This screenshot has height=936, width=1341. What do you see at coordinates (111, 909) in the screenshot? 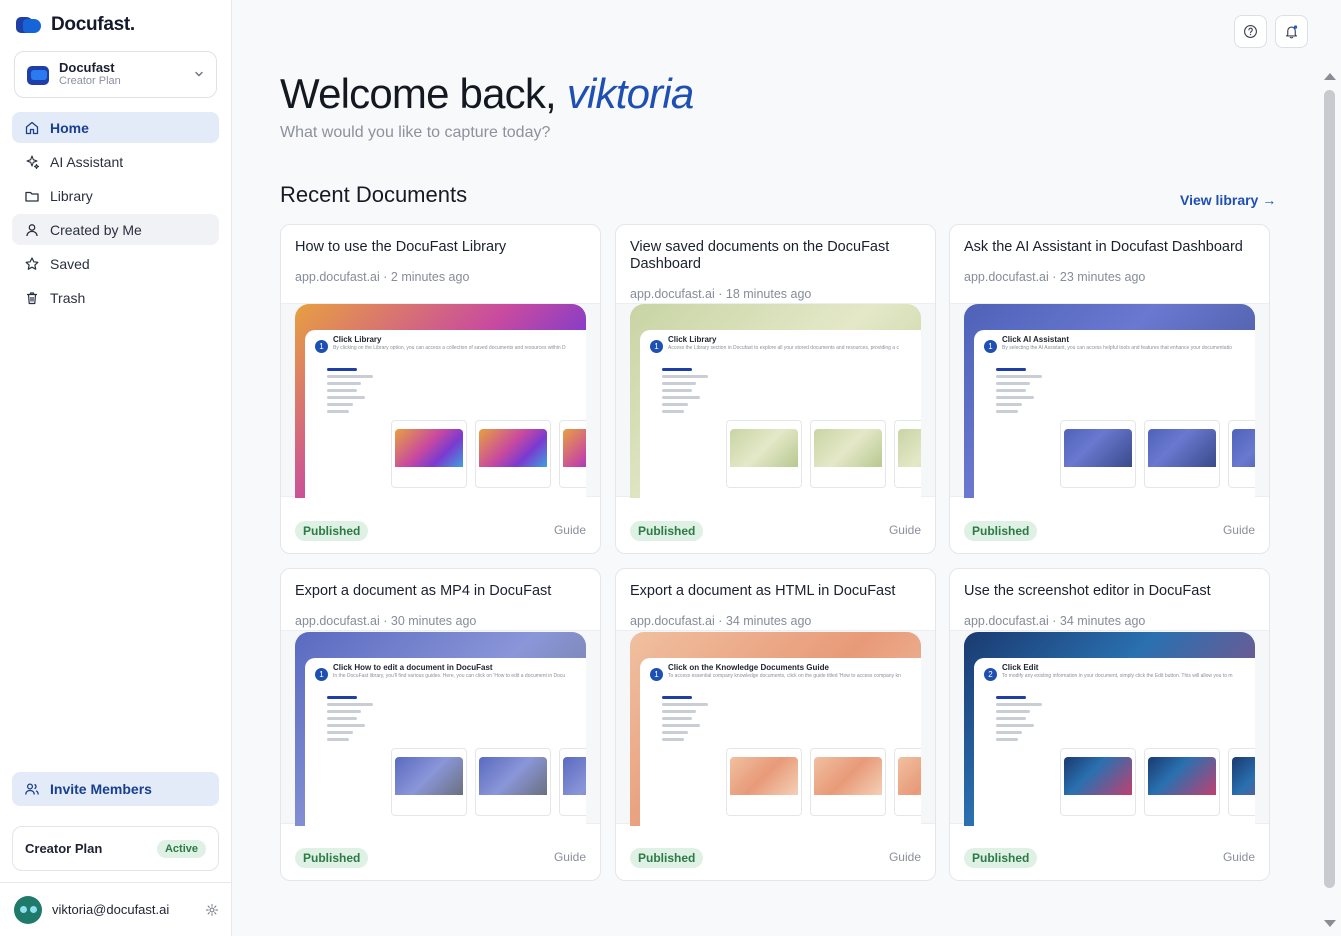
I see `user-email: viktoria@docufast.ai` at bounding box center [111, 909].